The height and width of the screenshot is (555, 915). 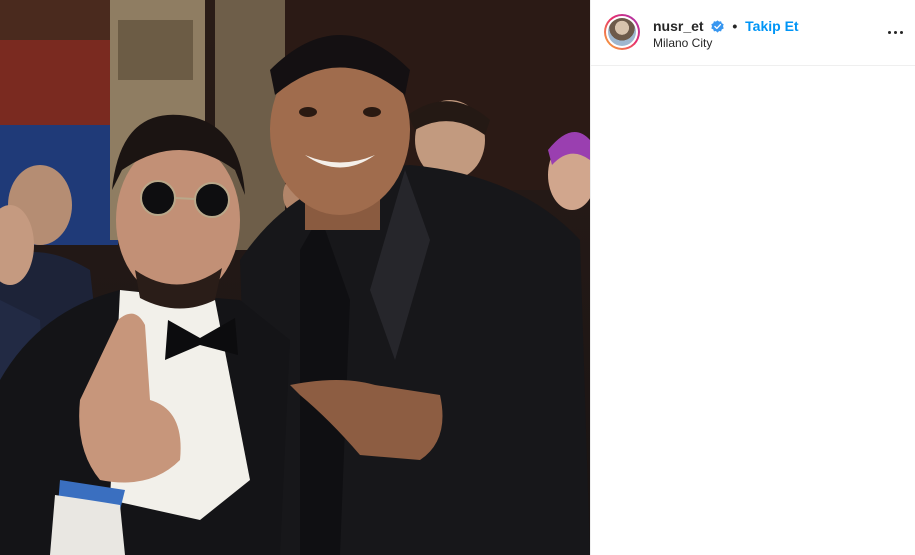 I want to click on username-link: nusr_et, so click(x=678, y=26).